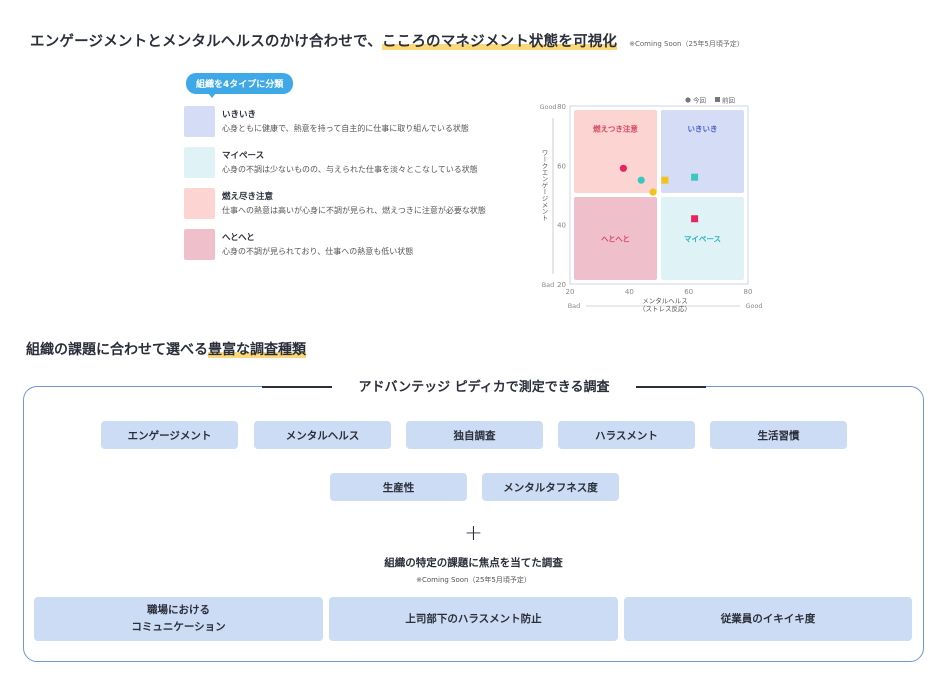 This screenshot has width=950, height=691. I want to click on type-exhausted: へとへと心身の不調が見られており、仕事への熱意も低い状態, so click(356, 249).